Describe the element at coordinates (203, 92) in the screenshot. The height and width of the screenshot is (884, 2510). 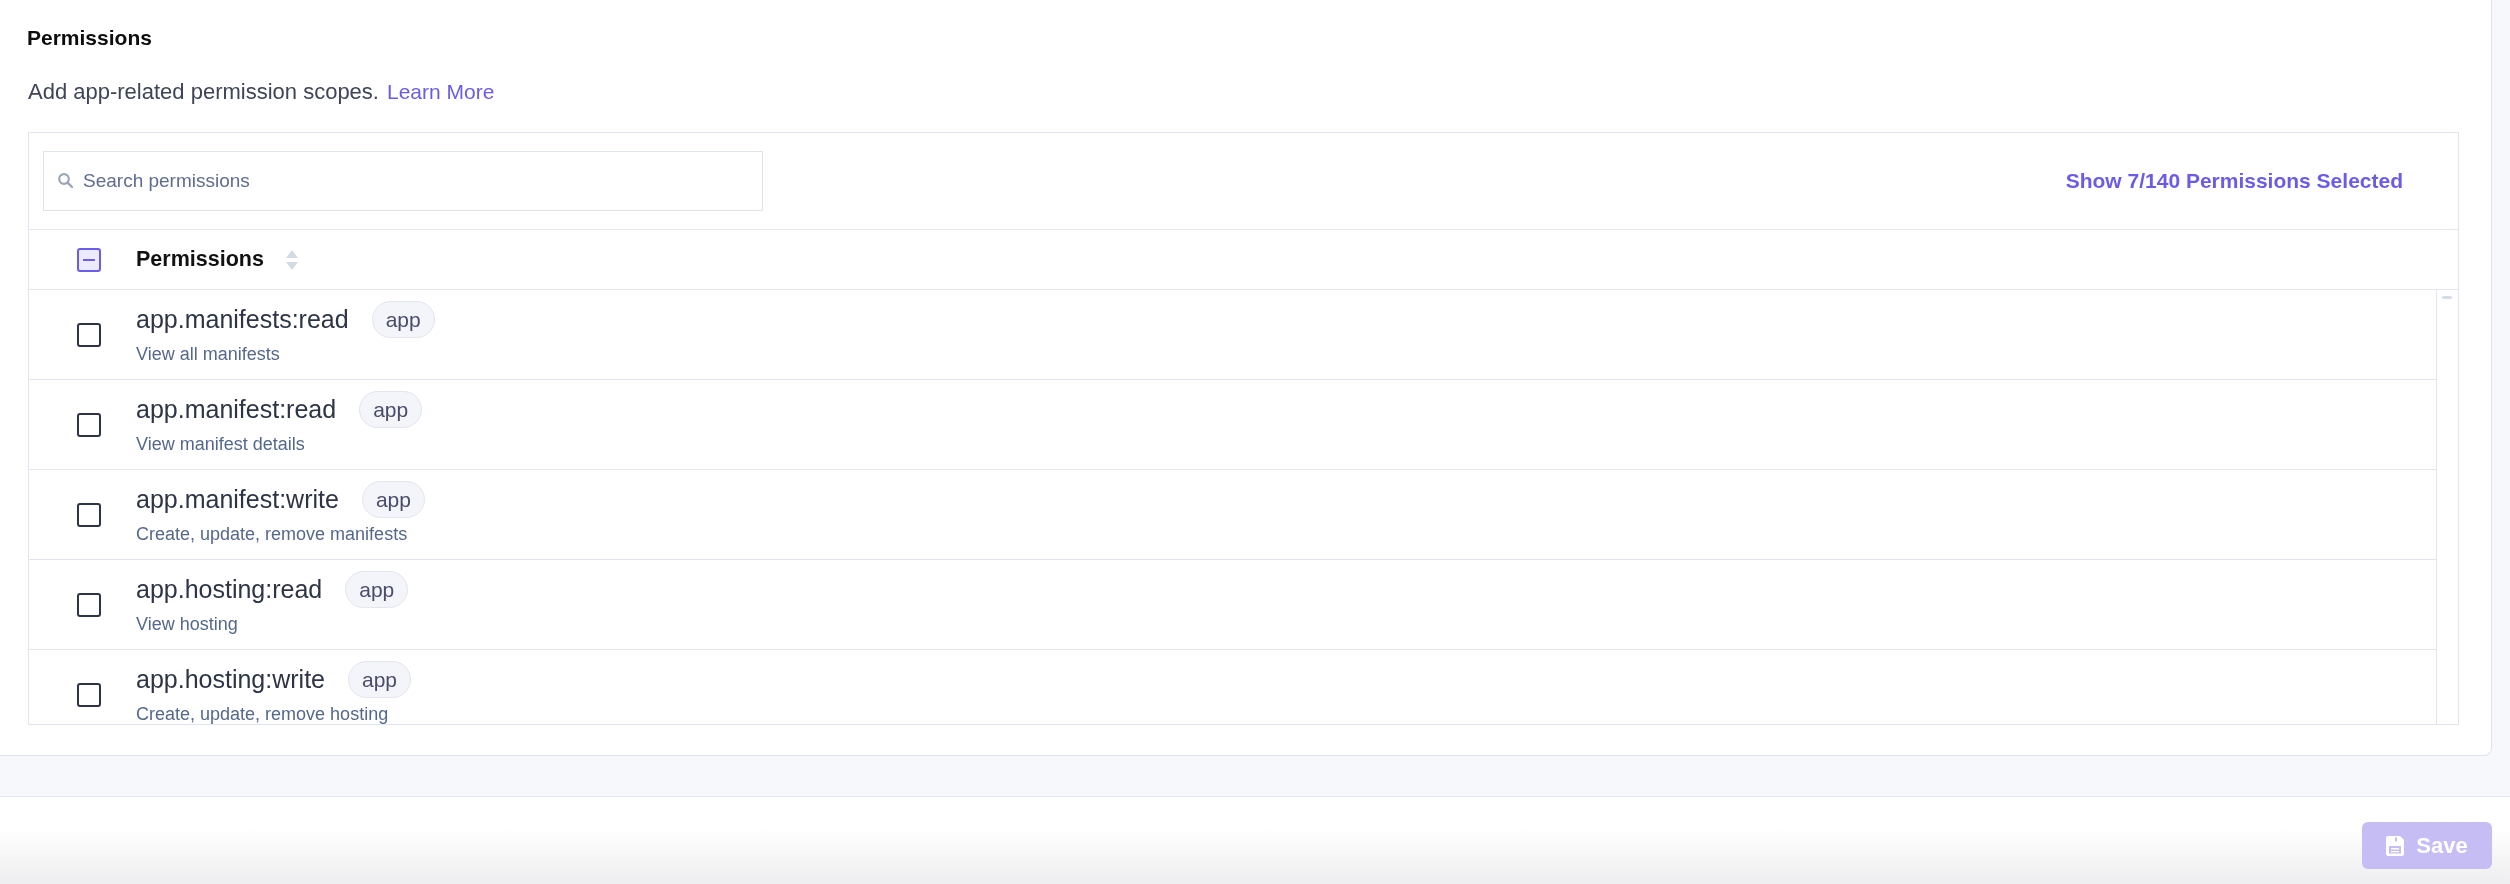
I see `section-description: Add app-related permission scopes.` at that location.